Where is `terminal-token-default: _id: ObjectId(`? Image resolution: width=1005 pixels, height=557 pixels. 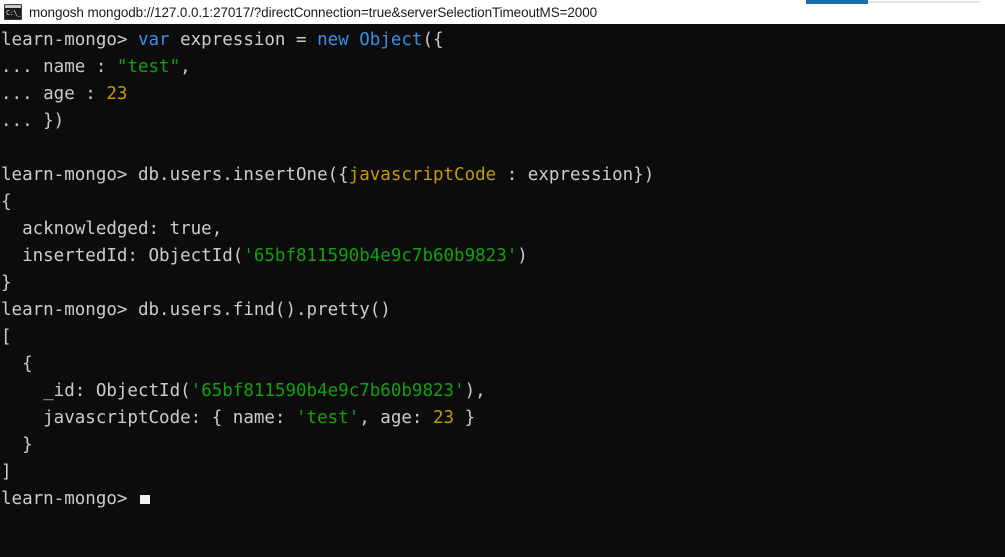
terminal-token-default: _id: ObjectId( is located at coordinates (96, 391).